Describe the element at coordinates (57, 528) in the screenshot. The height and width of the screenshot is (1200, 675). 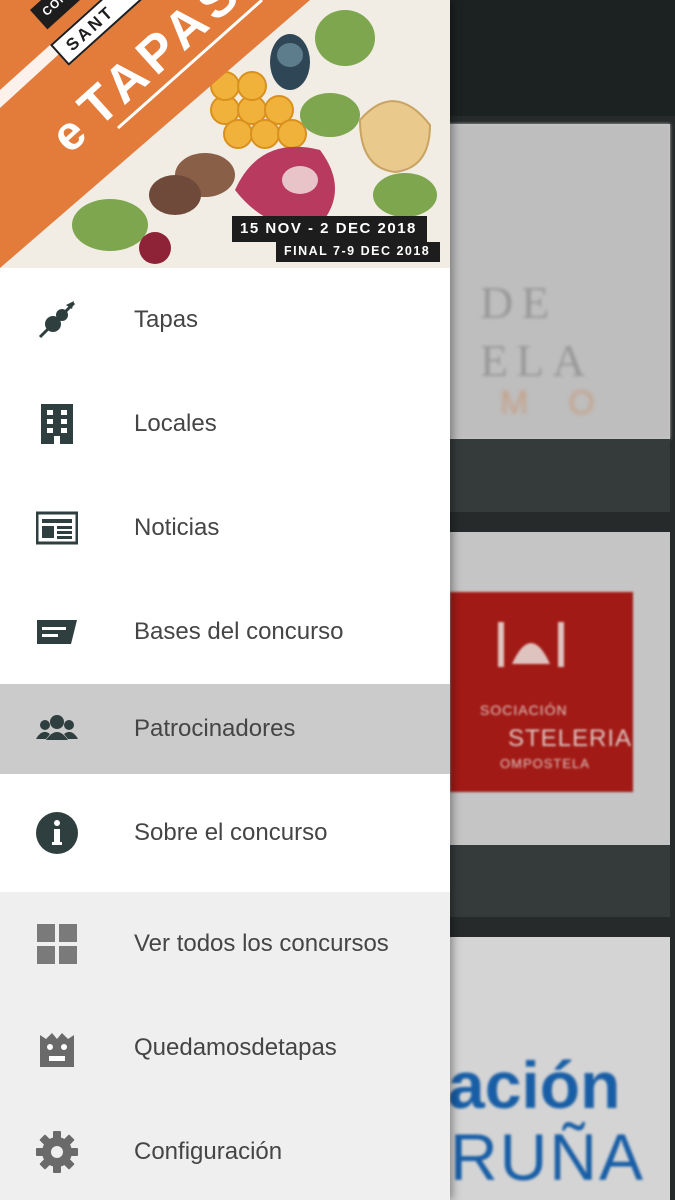
I see `newspaper-icon` at that location.